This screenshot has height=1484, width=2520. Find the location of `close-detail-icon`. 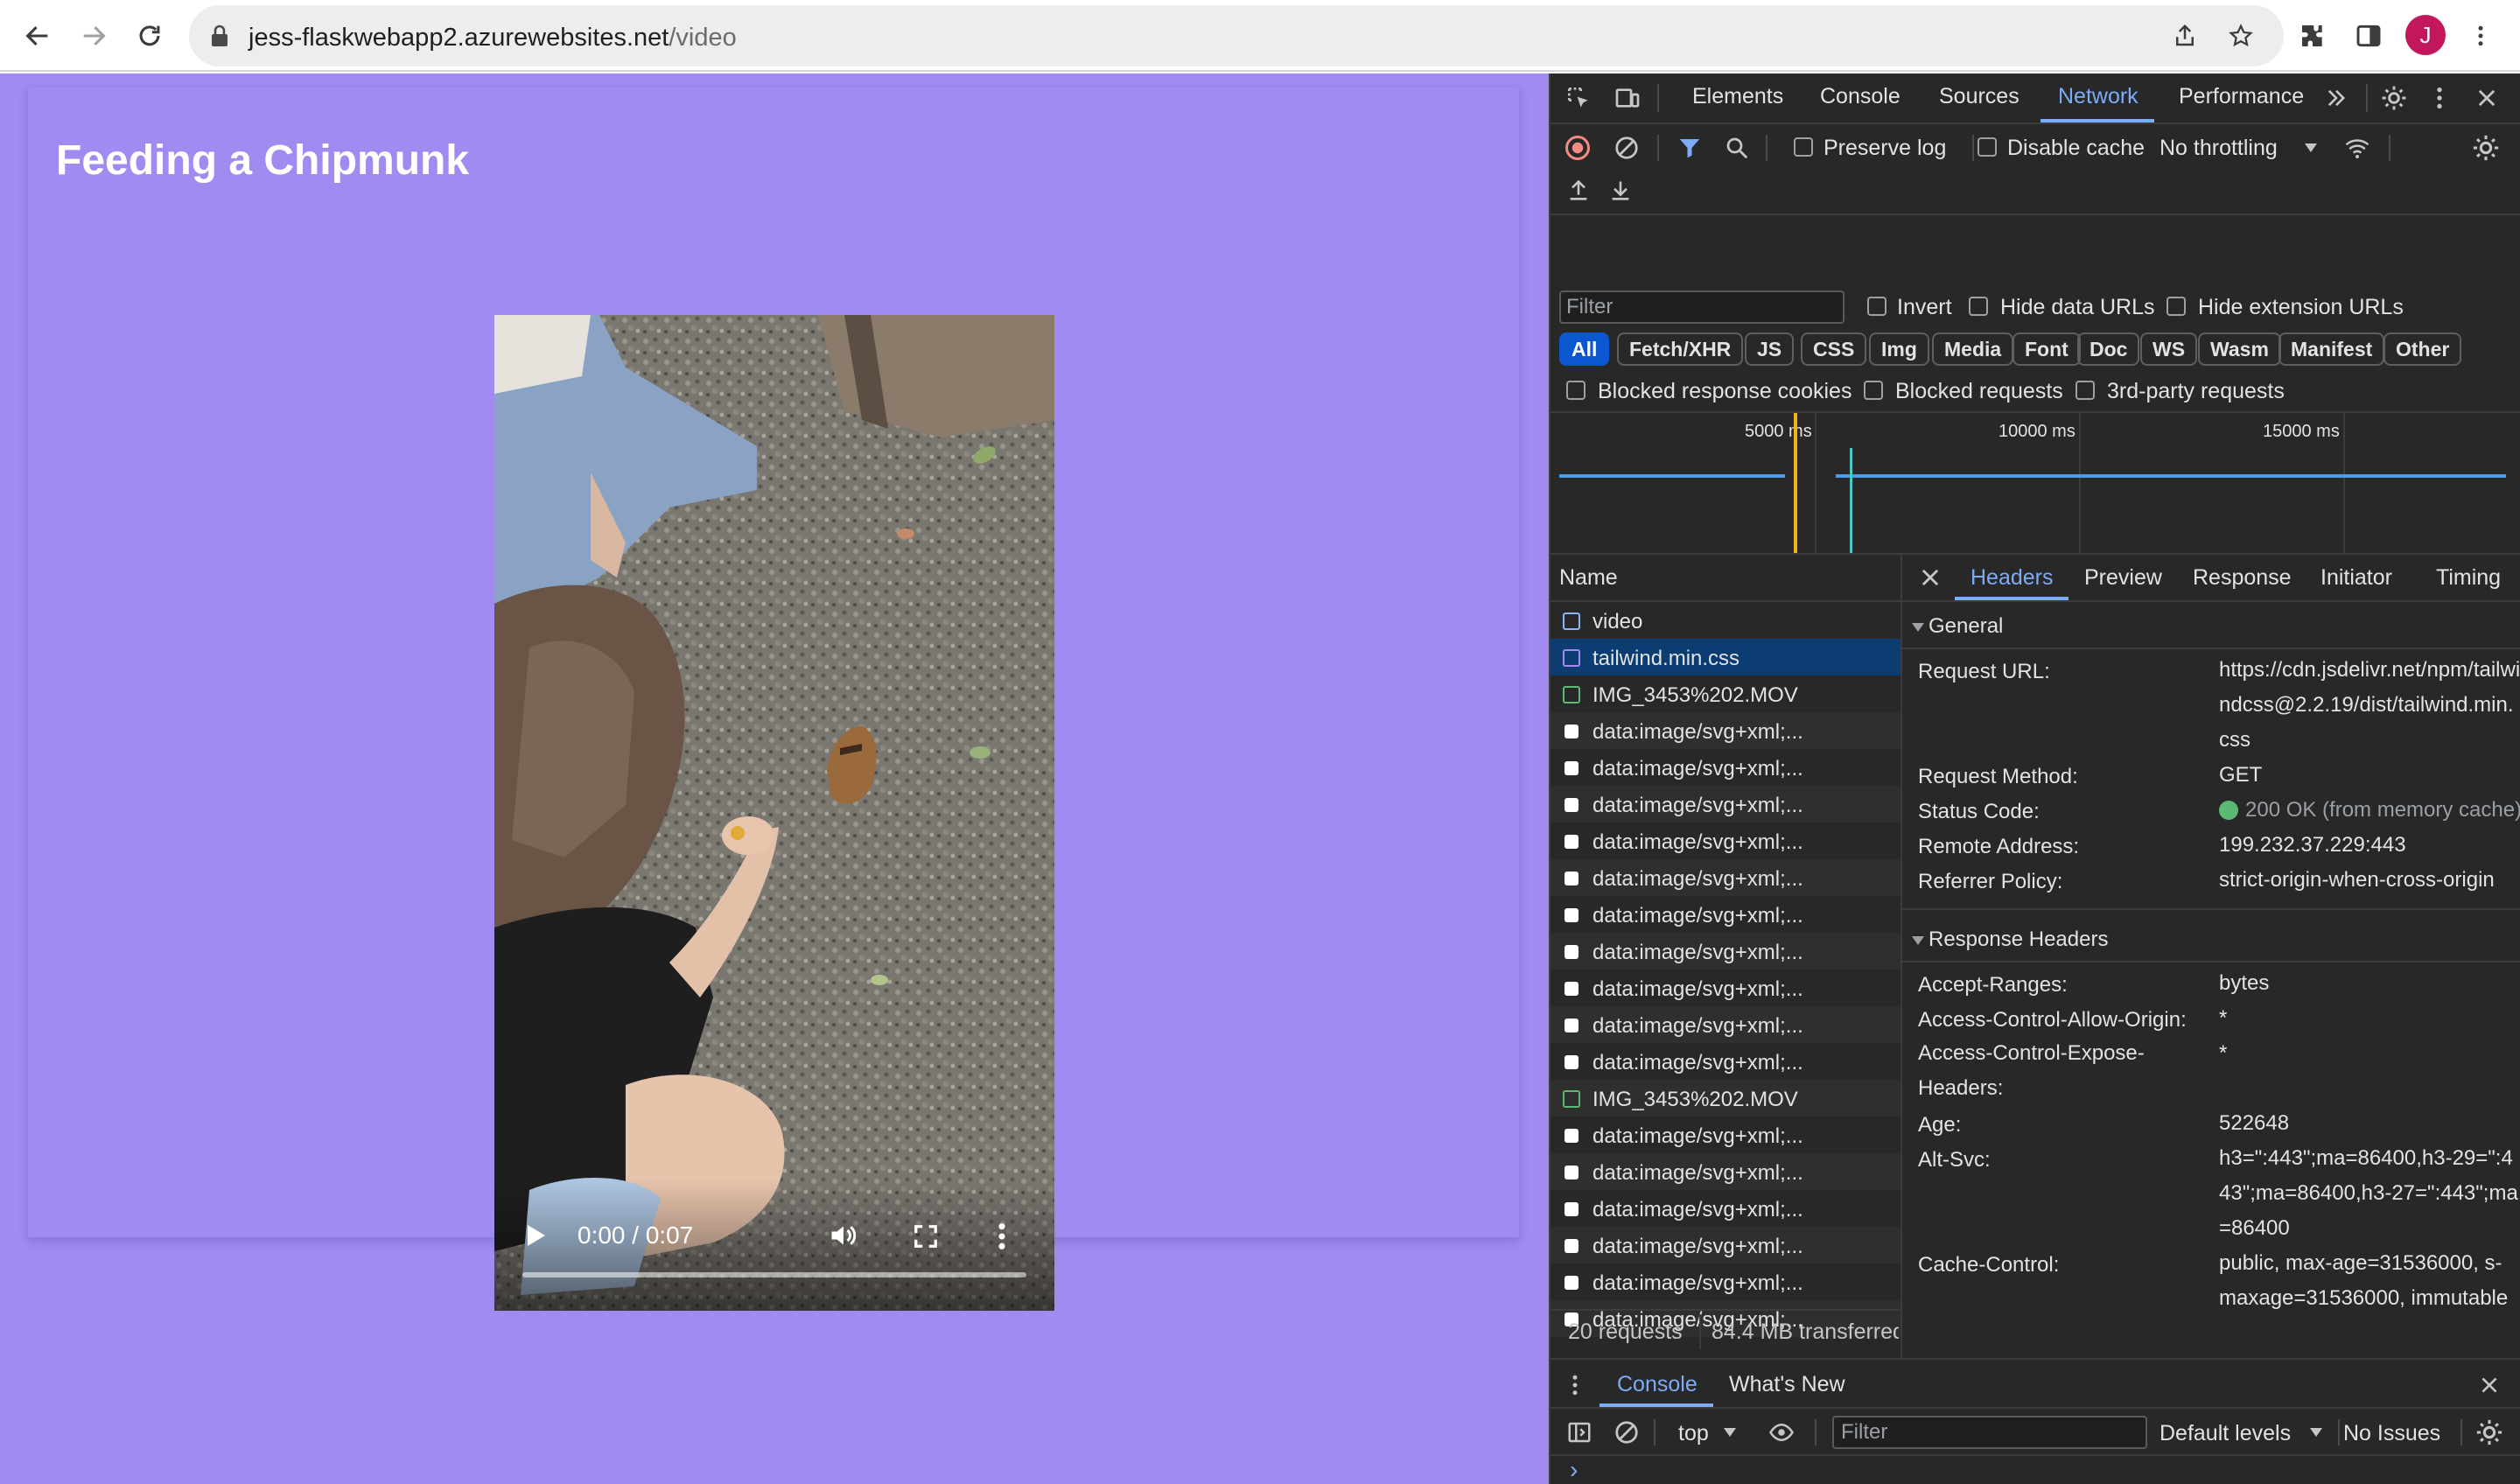

close-detail-icon is located at coordinates (1930, 577).